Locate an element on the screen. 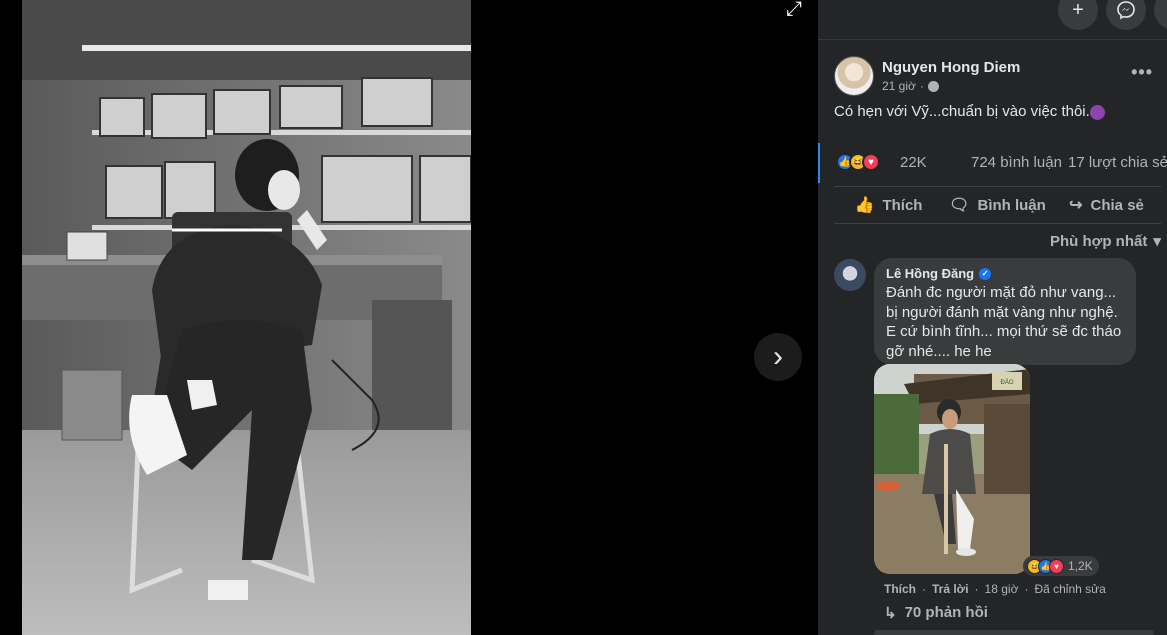  comment-edited: Đã chỉnh sửa is located at coordinates (1070, 589).